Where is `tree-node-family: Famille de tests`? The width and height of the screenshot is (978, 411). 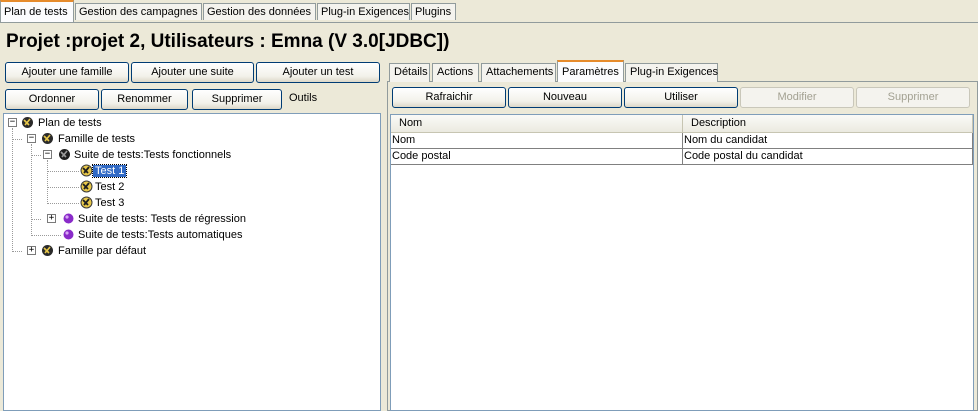
tree-node-family: Famille de tests is located at coordinates (96, 139).